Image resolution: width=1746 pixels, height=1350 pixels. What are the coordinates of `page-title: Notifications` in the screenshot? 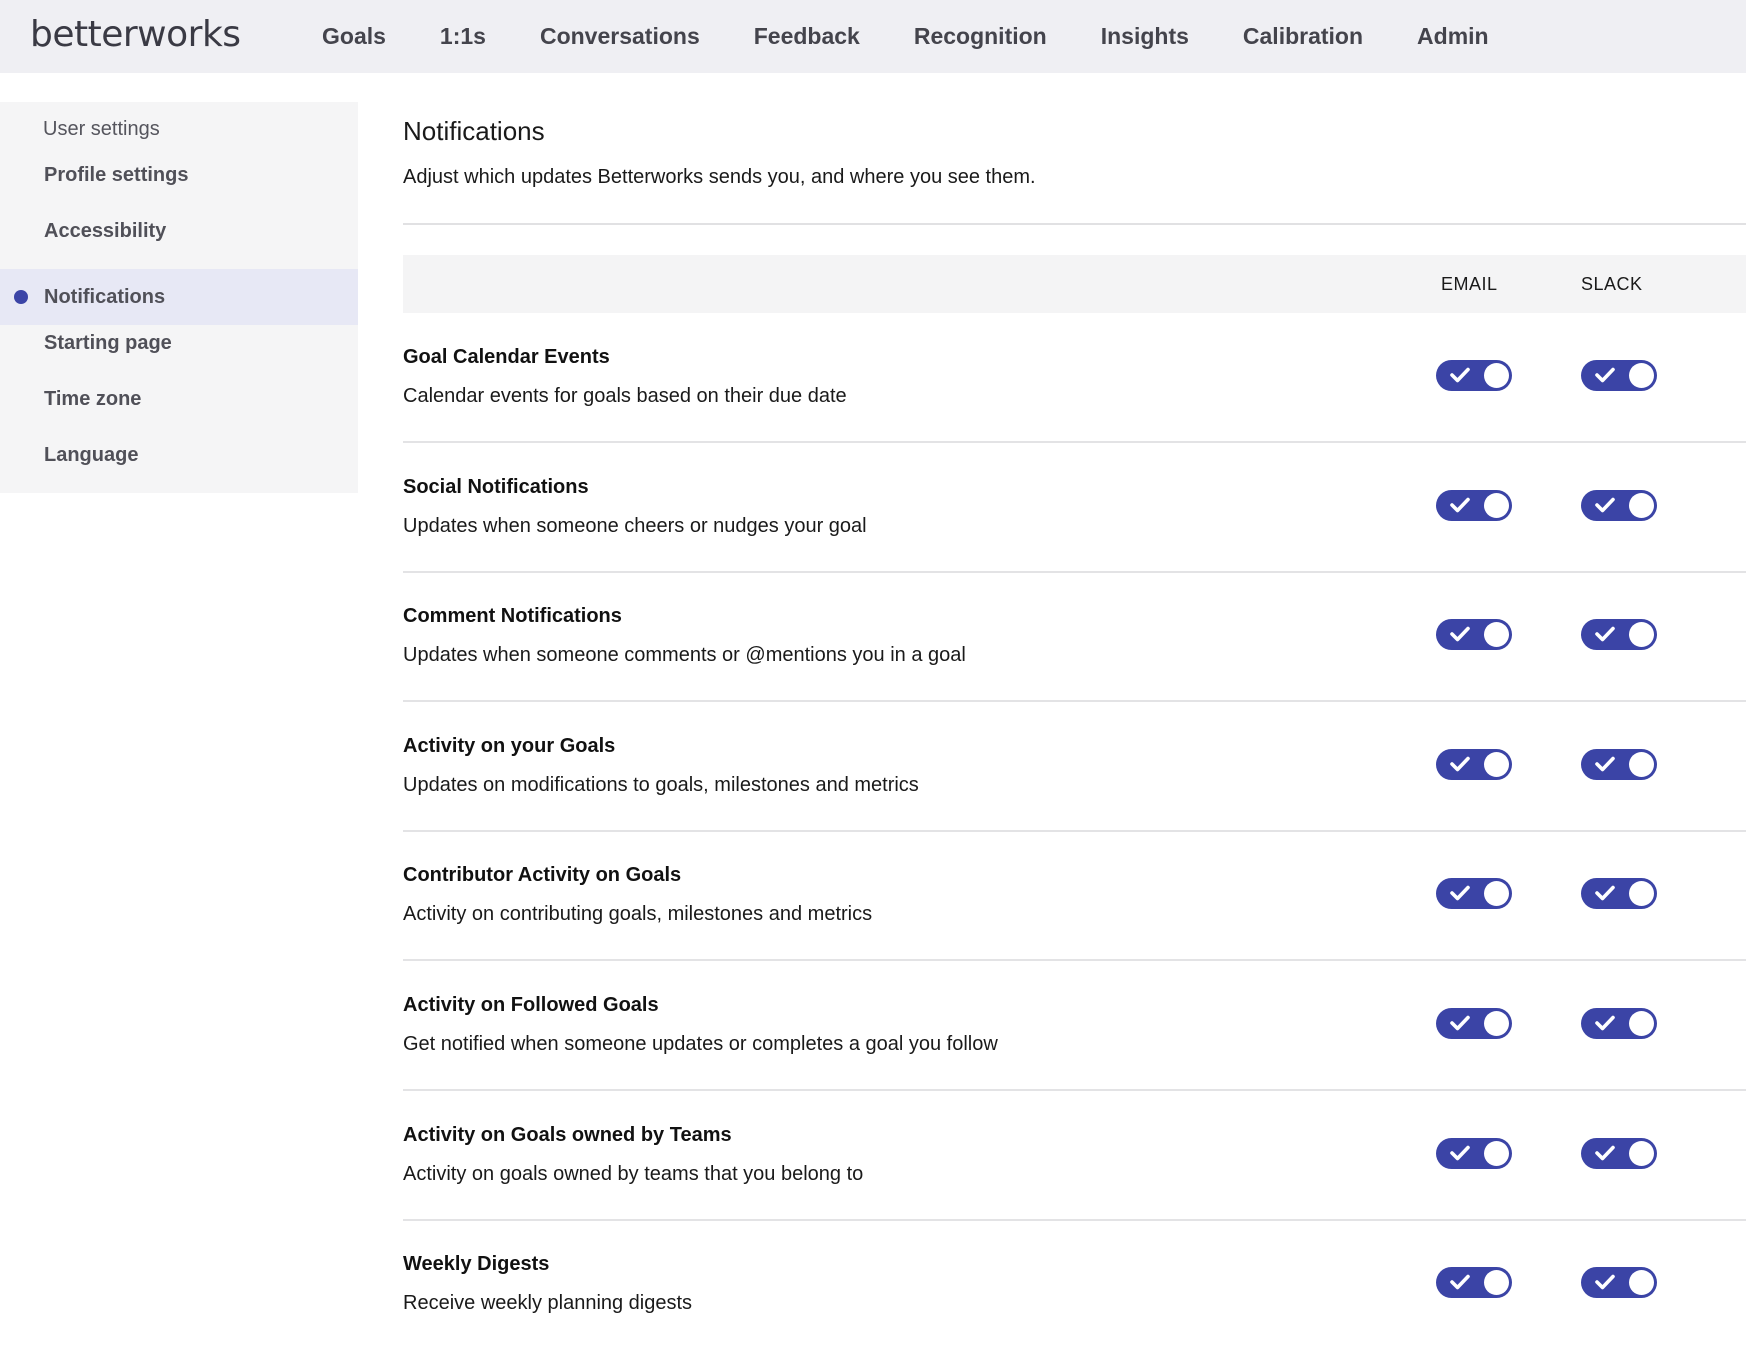 It's located at (474, 131).